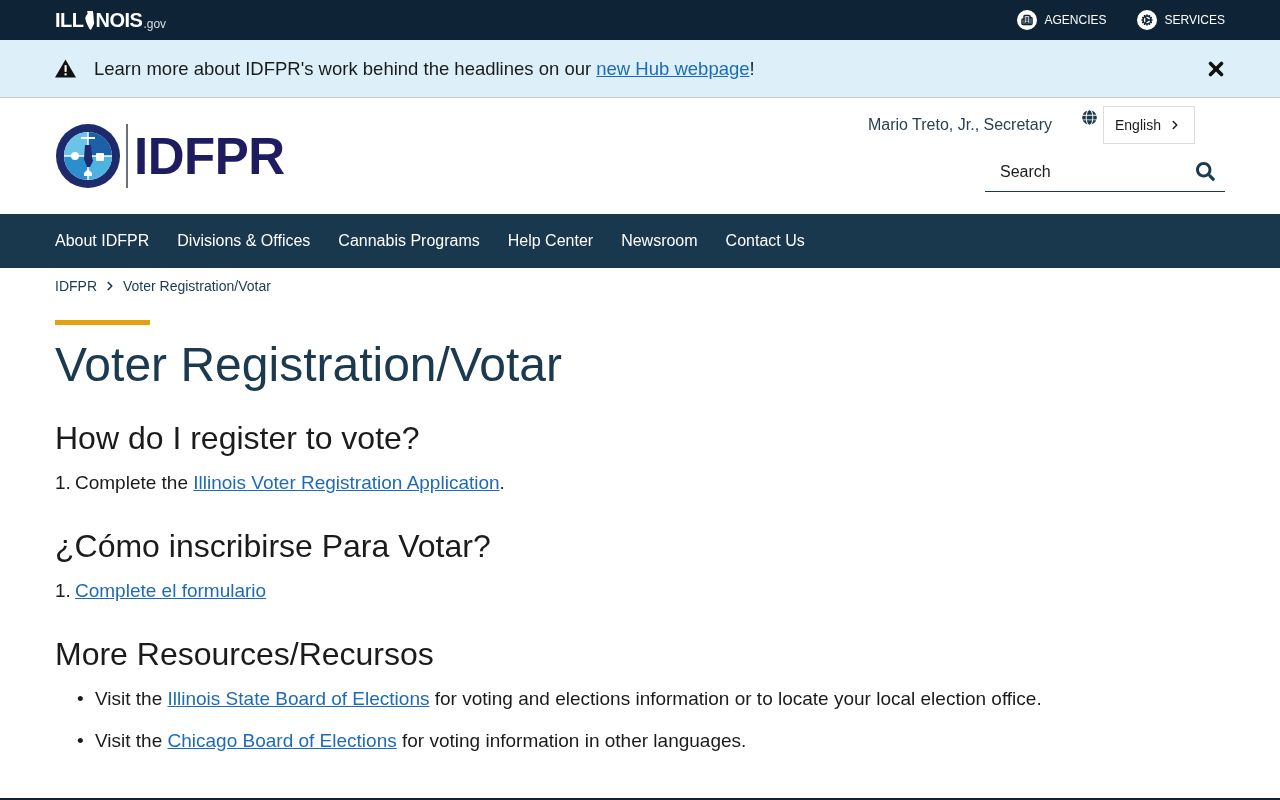 This screenshot has height=800, width=1280. I want to click on illinois-gov-logo: ILL NOIS.gov, so click(111, 20).